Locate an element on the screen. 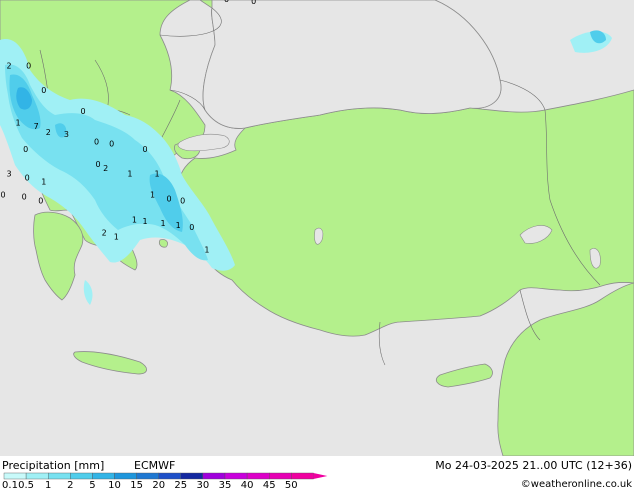 The height and width of the screenshot is (490, 634). scale-tick-label: 35 is located at coordinates (225, 485).